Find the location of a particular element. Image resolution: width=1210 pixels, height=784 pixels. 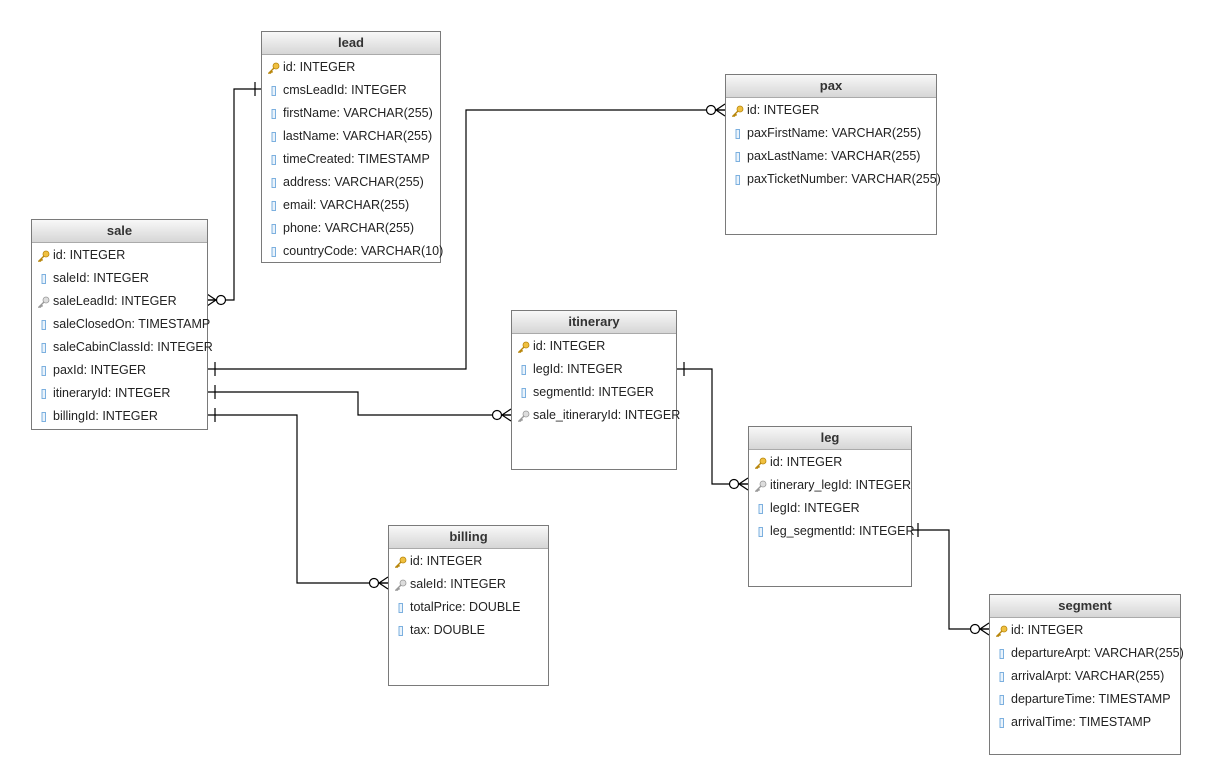

table-column: departureTime: TIMESTAMP is located at coordinates (1085, 699).